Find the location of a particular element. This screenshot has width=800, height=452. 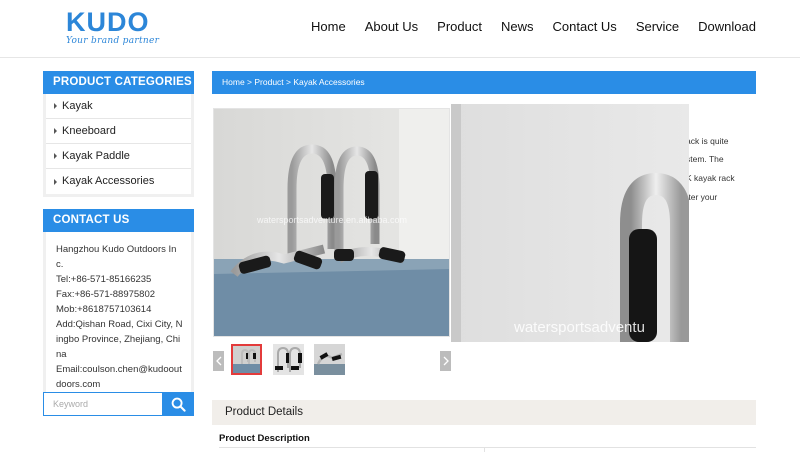

kayak-rack-photo: watersportsadventure.en.alibaba.com is located at coordinates (331, 222).